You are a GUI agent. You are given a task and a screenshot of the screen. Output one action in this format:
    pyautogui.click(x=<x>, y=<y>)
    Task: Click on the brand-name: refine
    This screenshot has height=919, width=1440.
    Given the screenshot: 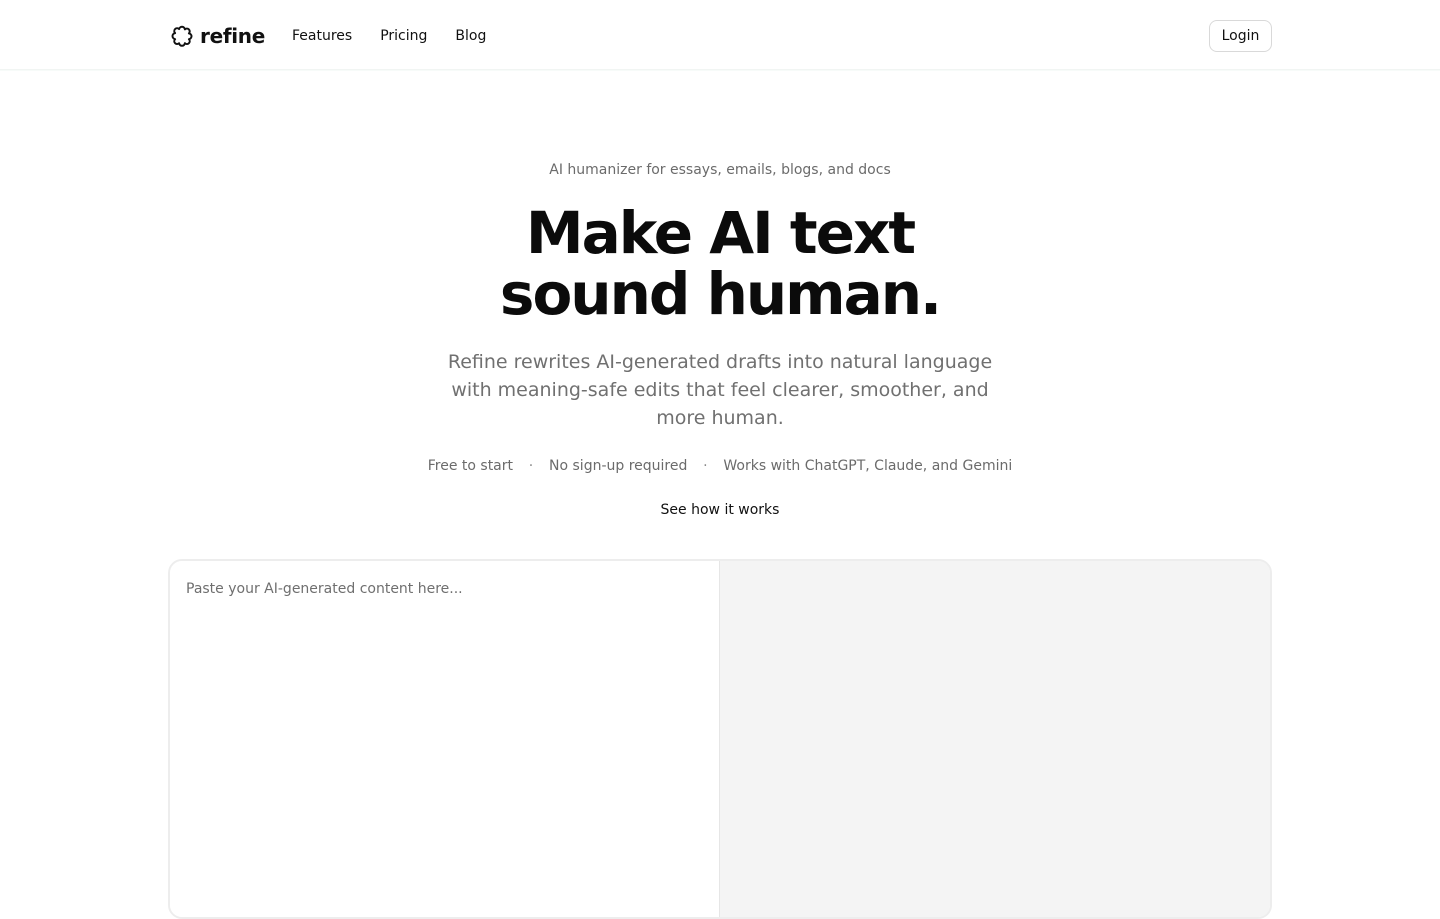 What is the action you would take?
    pyautogui.click(x=232, y=36)
    